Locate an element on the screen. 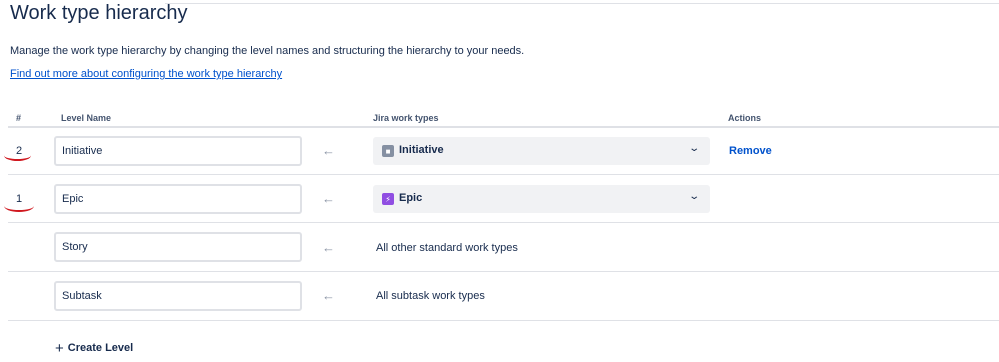 The image size is (999, 362). remove-button: Remove is located at coordinates (750, 151).